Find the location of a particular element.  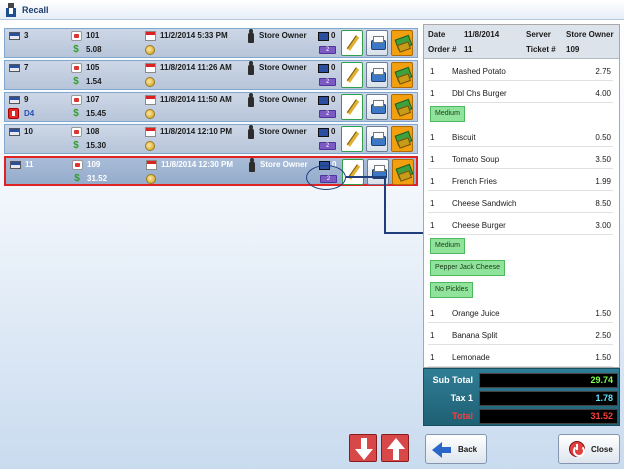

order-row: 3 101 $5.08 11/2/2014 5:33 PM Store Owner 0 2 is located at coordinates (211, 43).